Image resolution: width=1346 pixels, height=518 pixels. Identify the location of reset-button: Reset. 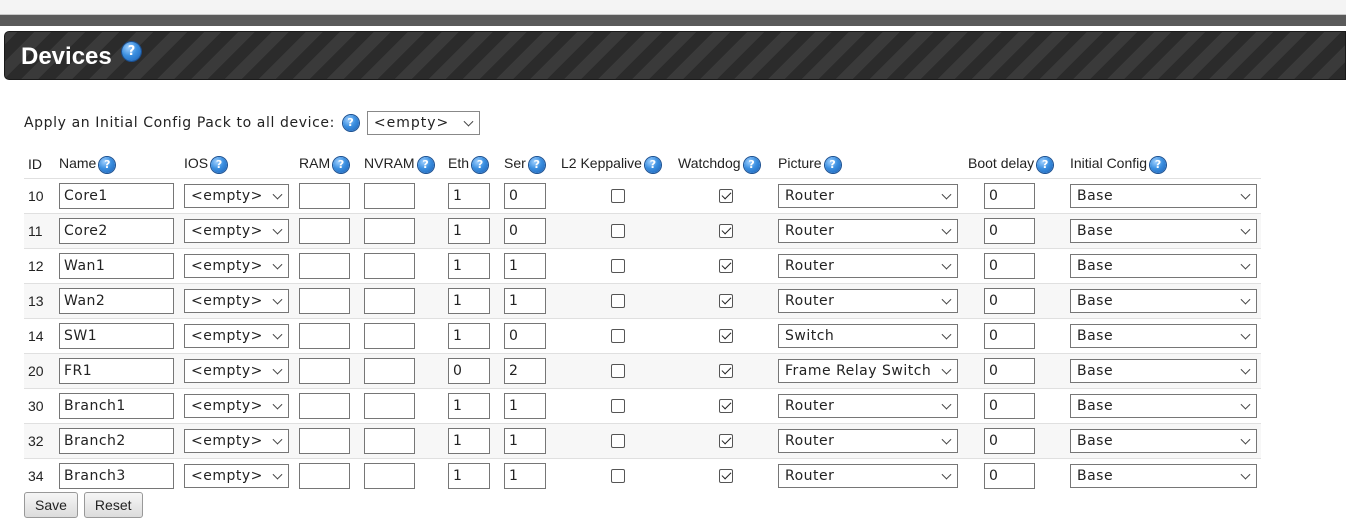
(113, 505).